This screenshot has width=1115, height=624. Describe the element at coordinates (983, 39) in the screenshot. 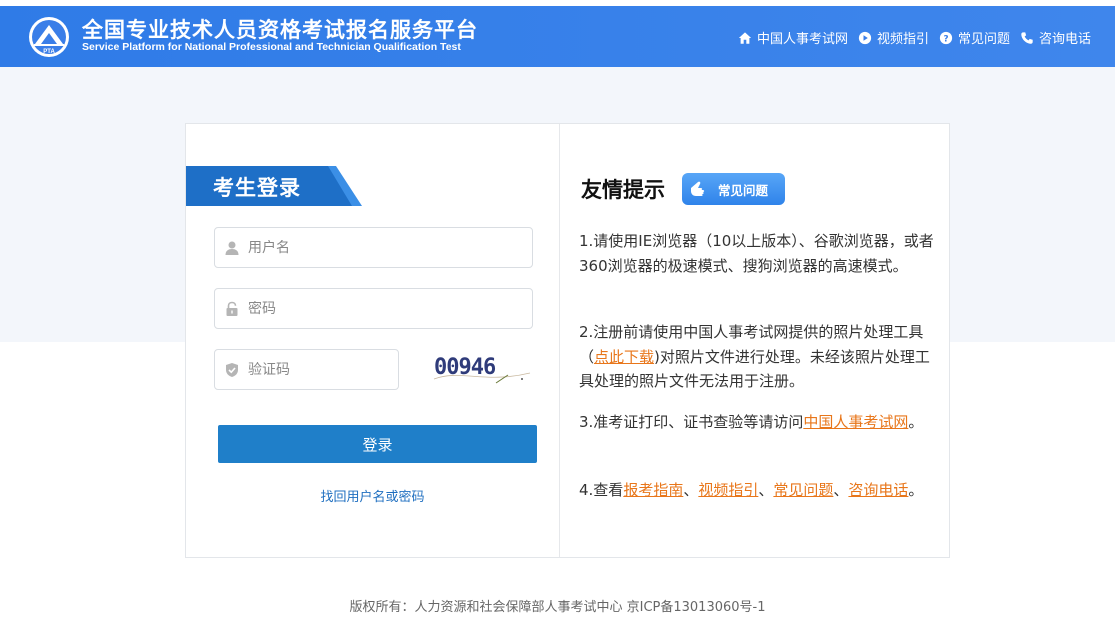

I see `nav-label: 常见问题` at that location.